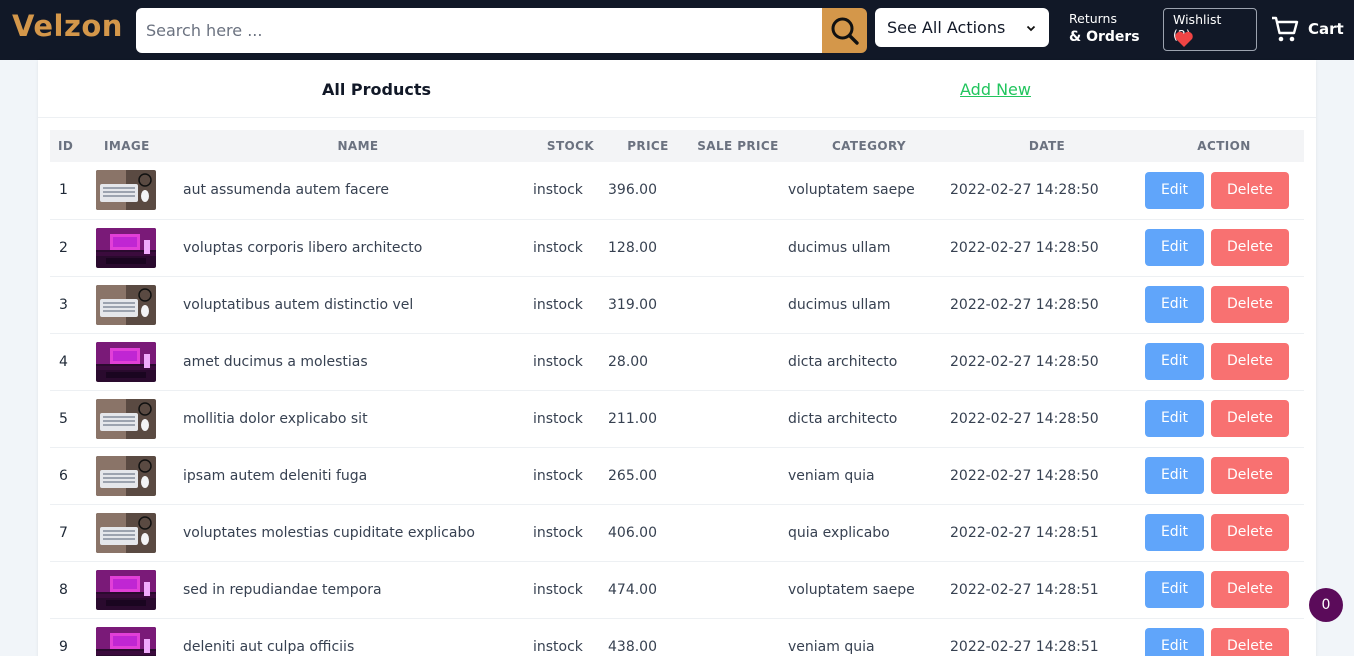 This screenshot has height=656, width=1354. I want to click on wishlist-label: Wishlist, so click(1197, 19).